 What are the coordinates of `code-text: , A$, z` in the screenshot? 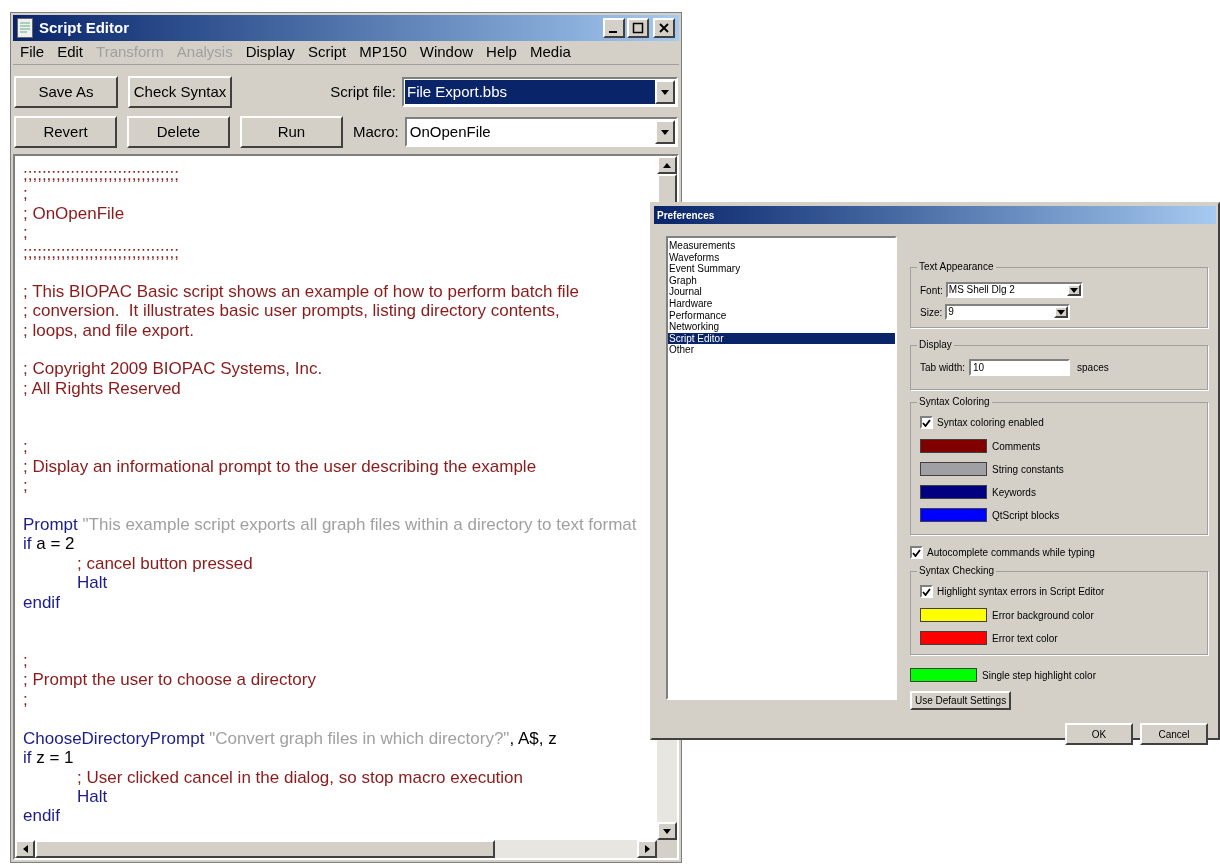 It's located at (533, 738).